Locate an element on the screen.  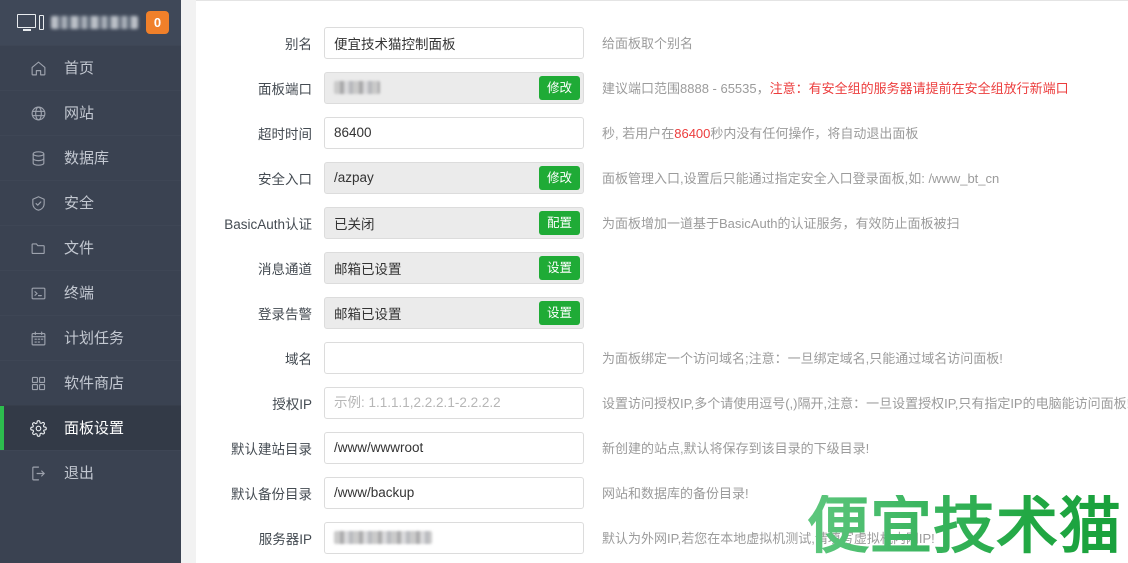
sidebar-item-cron: 计划任务 is located at coordinates (90, 337).